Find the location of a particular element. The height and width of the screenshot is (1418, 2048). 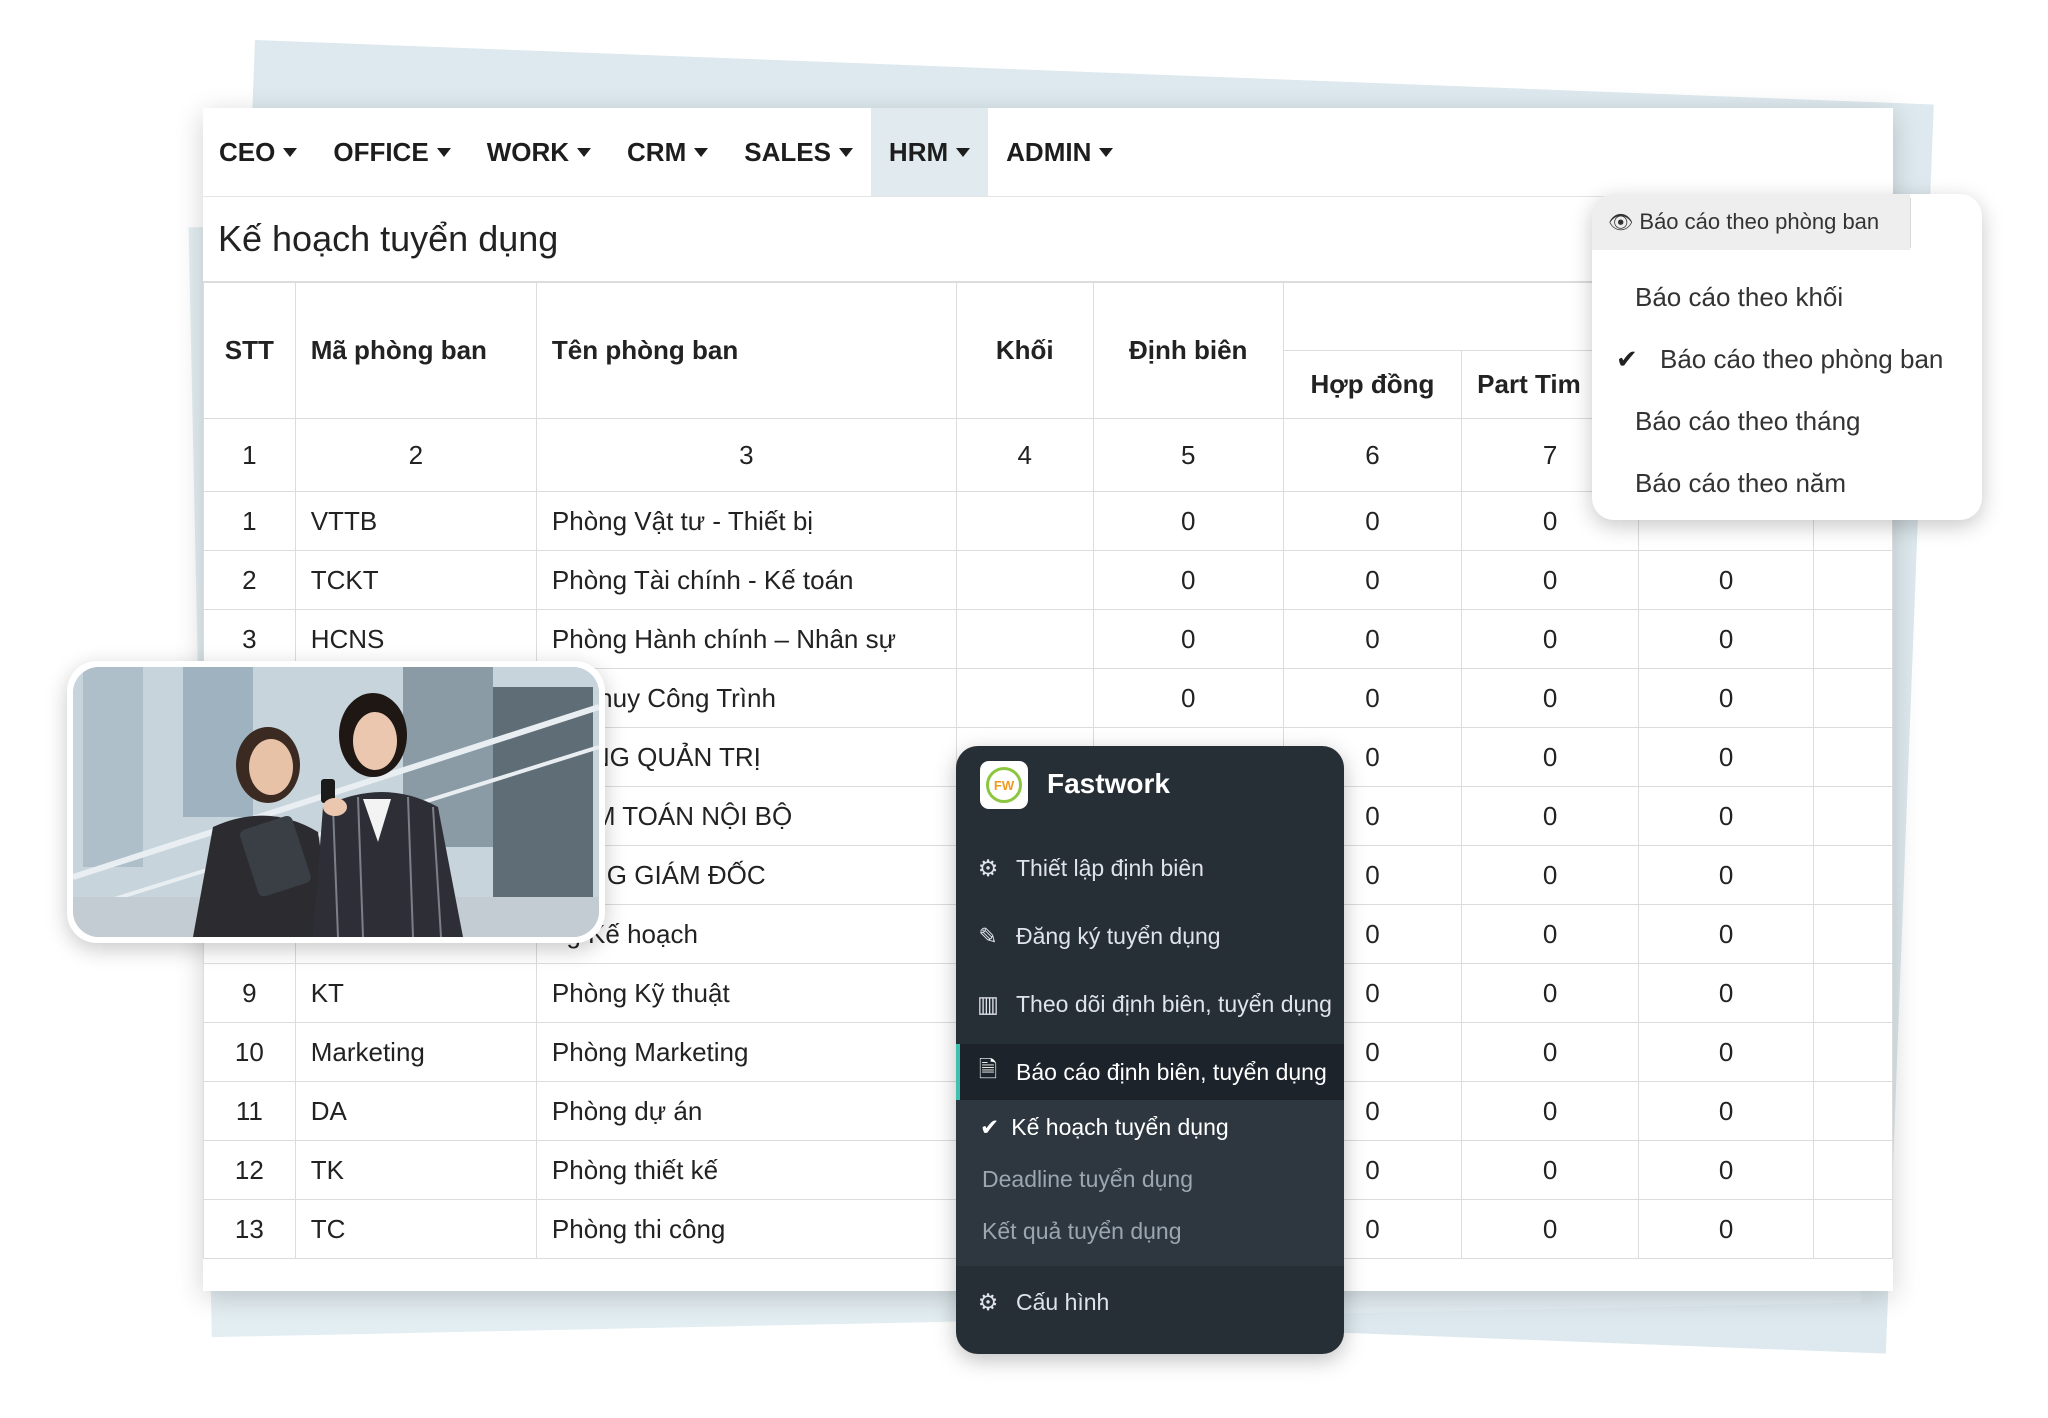

report-option-khoi: Báo cáo theo khối is located at coordinates (1739, 297).